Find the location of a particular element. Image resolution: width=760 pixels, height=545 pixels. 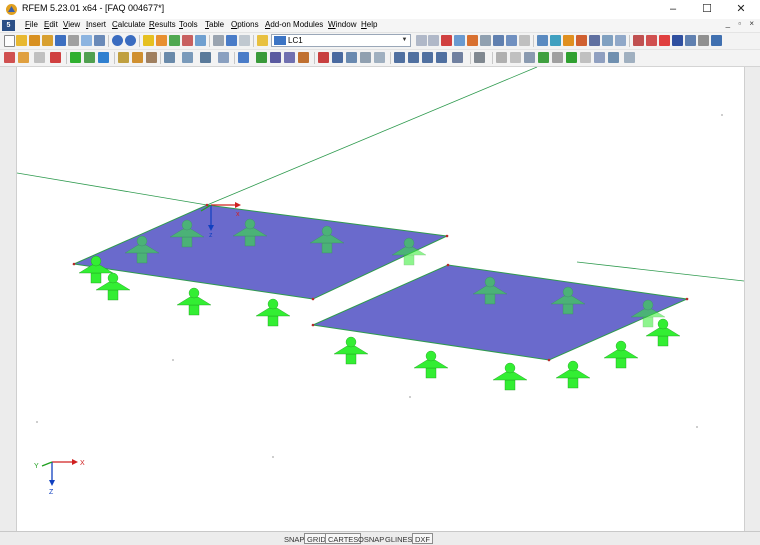

load-case-icon is located at coordinates (262, 40).